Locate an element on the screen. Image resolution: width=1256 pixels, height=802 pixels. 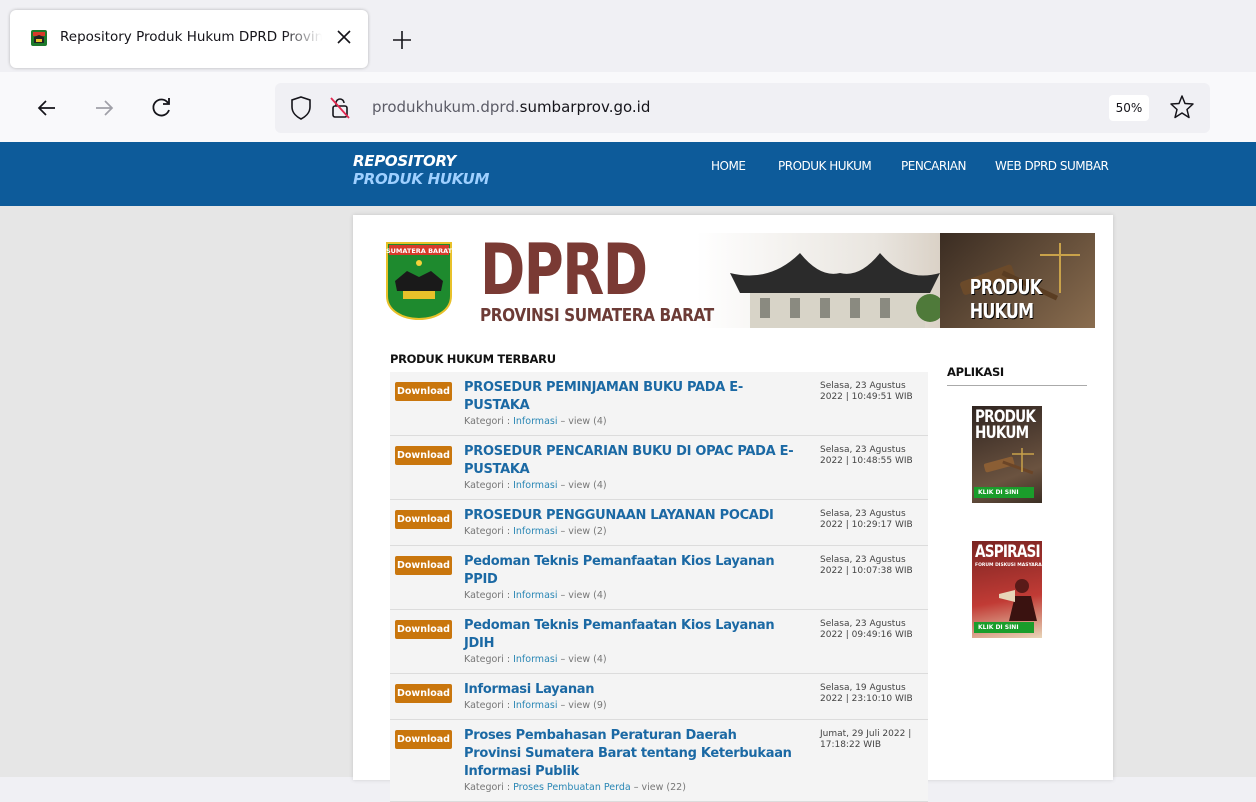
rumah-gadang-icon is located at coordinates (837, 290).